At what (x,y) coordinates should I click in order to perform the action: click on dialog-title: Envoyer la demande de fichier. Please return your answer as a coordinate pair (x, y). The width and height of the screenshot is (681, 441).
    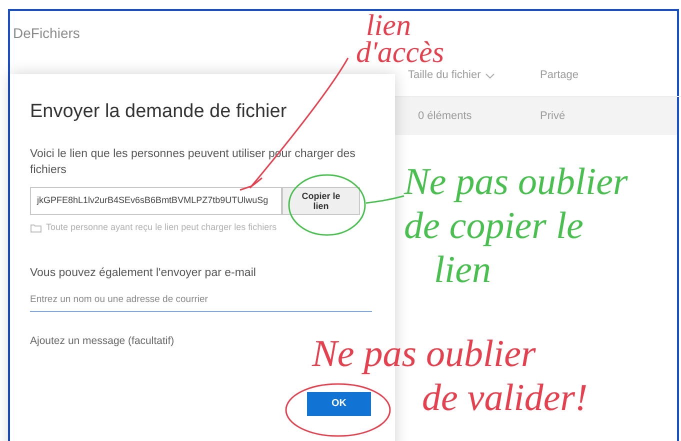
    Looking at the image, I should click on (159, 112).